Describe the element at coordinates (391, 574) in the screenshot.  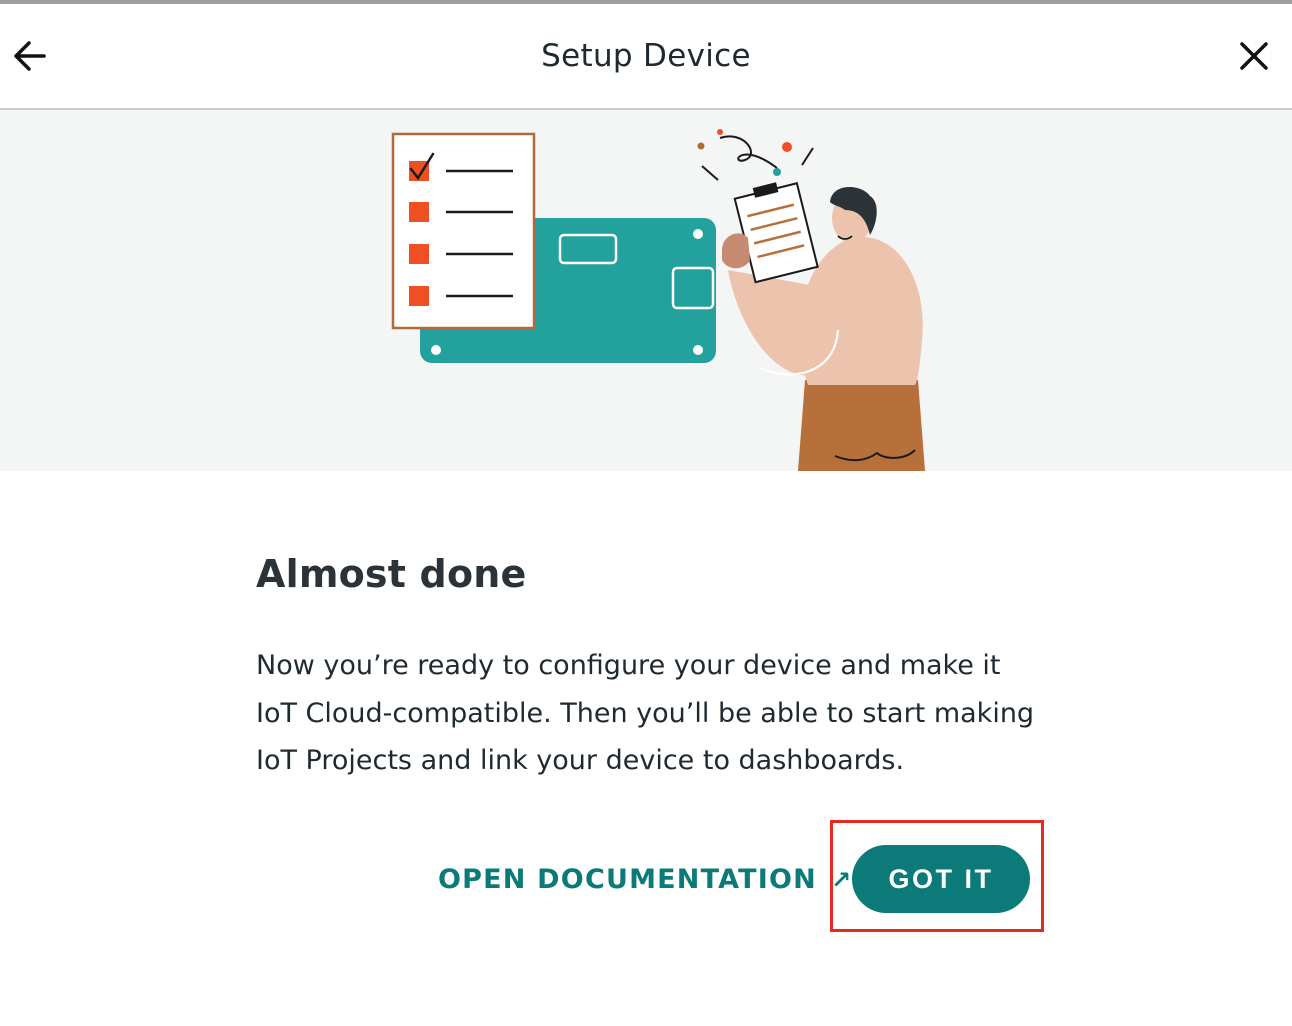
I see `page-title: Almost done` at that location.